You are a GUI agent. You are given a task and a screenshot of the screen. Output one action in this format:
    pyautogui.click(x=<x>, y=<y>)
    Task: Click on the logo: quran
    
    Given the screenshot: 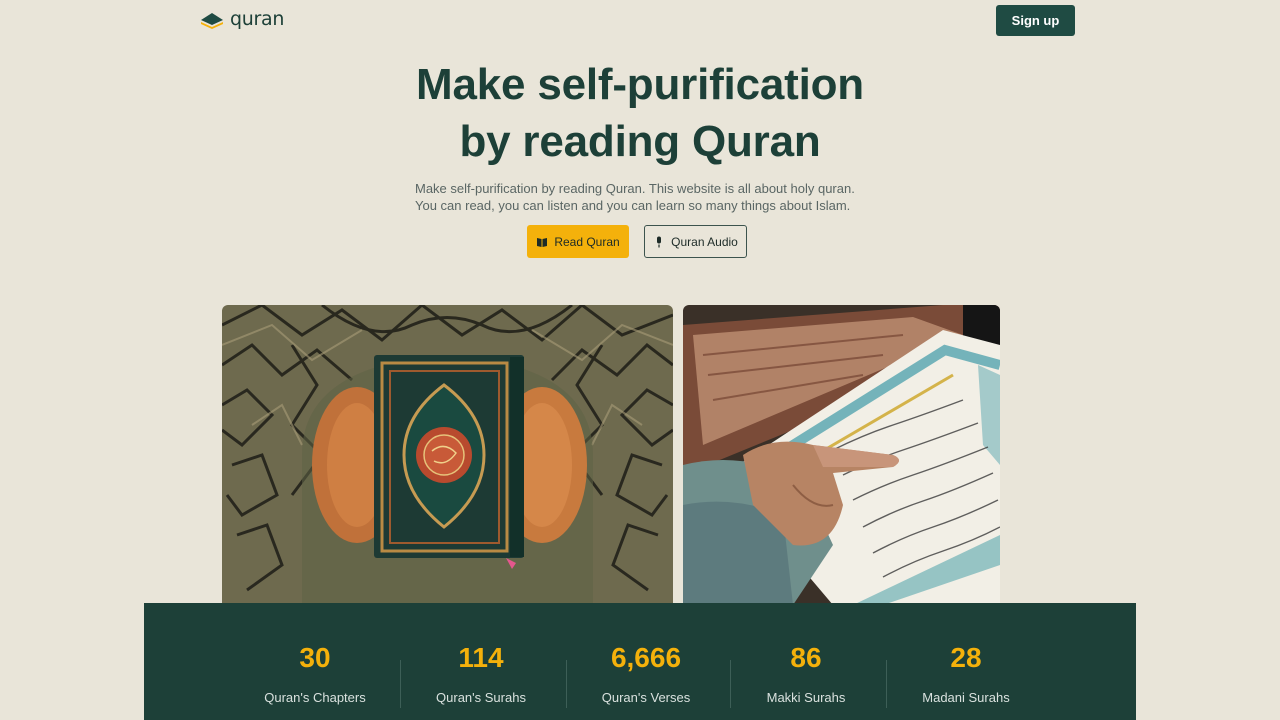 What is the action you would take?
    pyautogui.click(x=242, y=19)
    